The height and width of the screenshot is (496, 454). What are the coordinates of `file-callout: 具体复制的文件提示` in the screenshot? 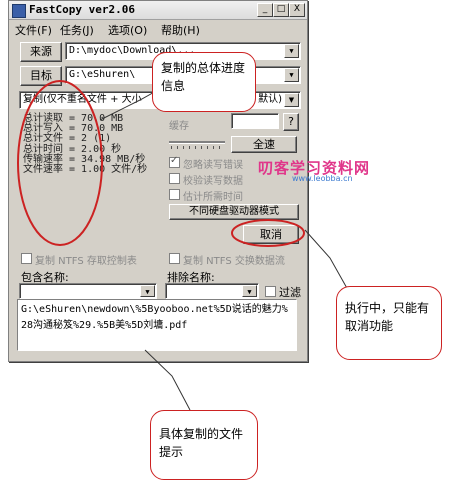 It's located at (204, 445).